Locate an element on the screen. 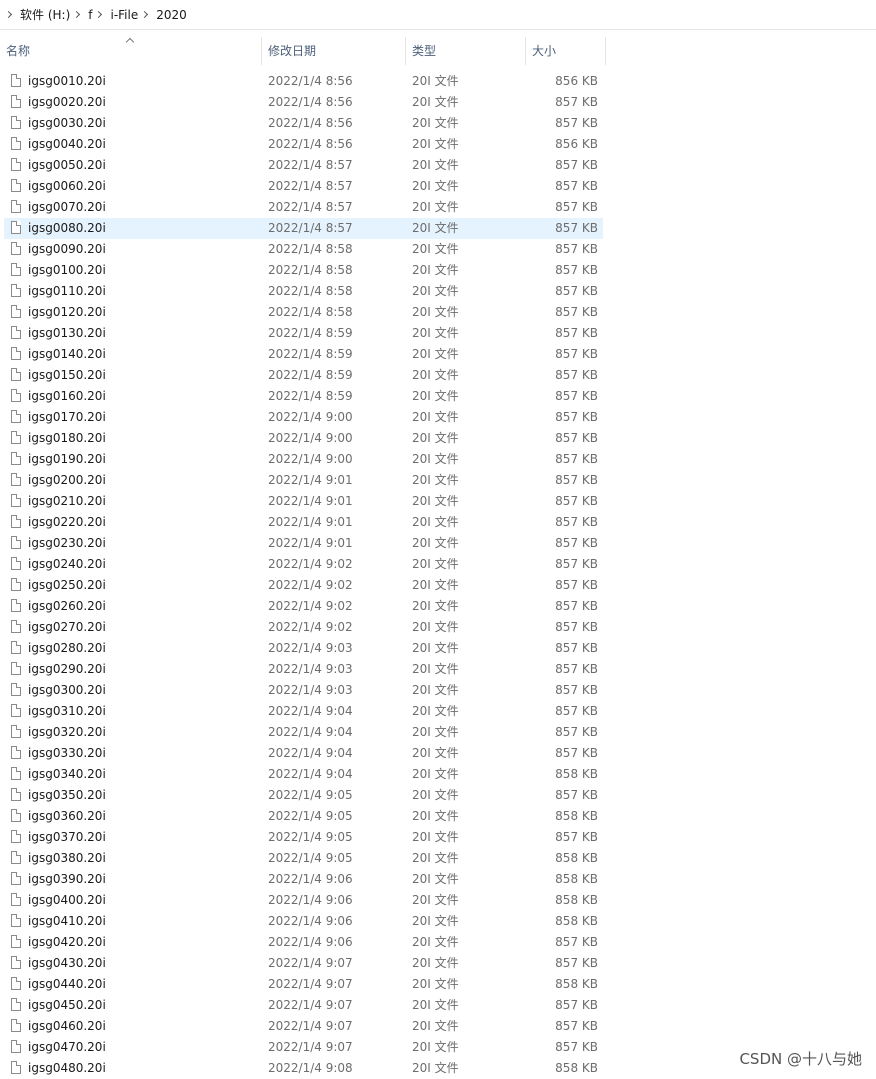  file-row: igsg0100.20i 2022/1/4 8:58 20I 文件 857 KB is located at coordinates (438, 270).